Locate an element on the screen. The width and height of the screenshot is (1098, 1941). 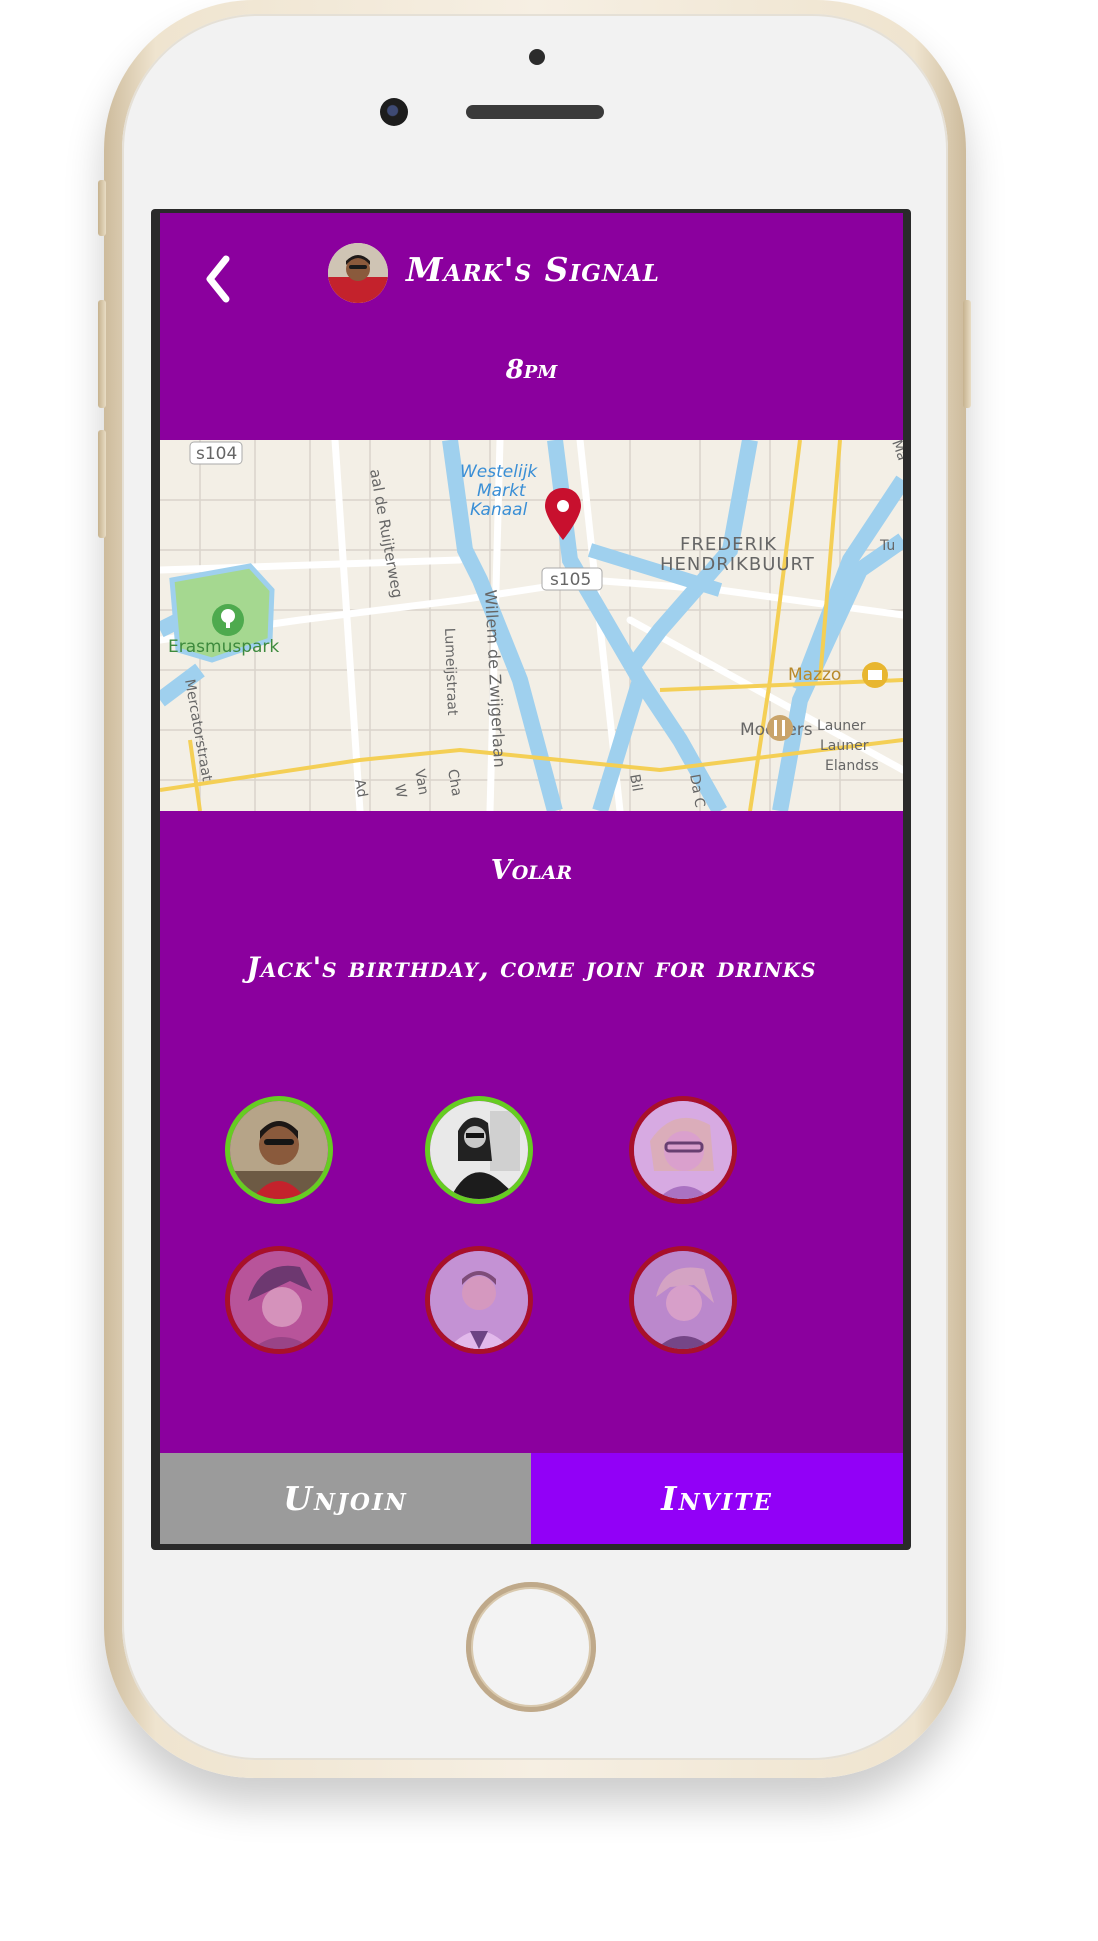
map-label-tu: Tu is located at coordinates (887, 546).